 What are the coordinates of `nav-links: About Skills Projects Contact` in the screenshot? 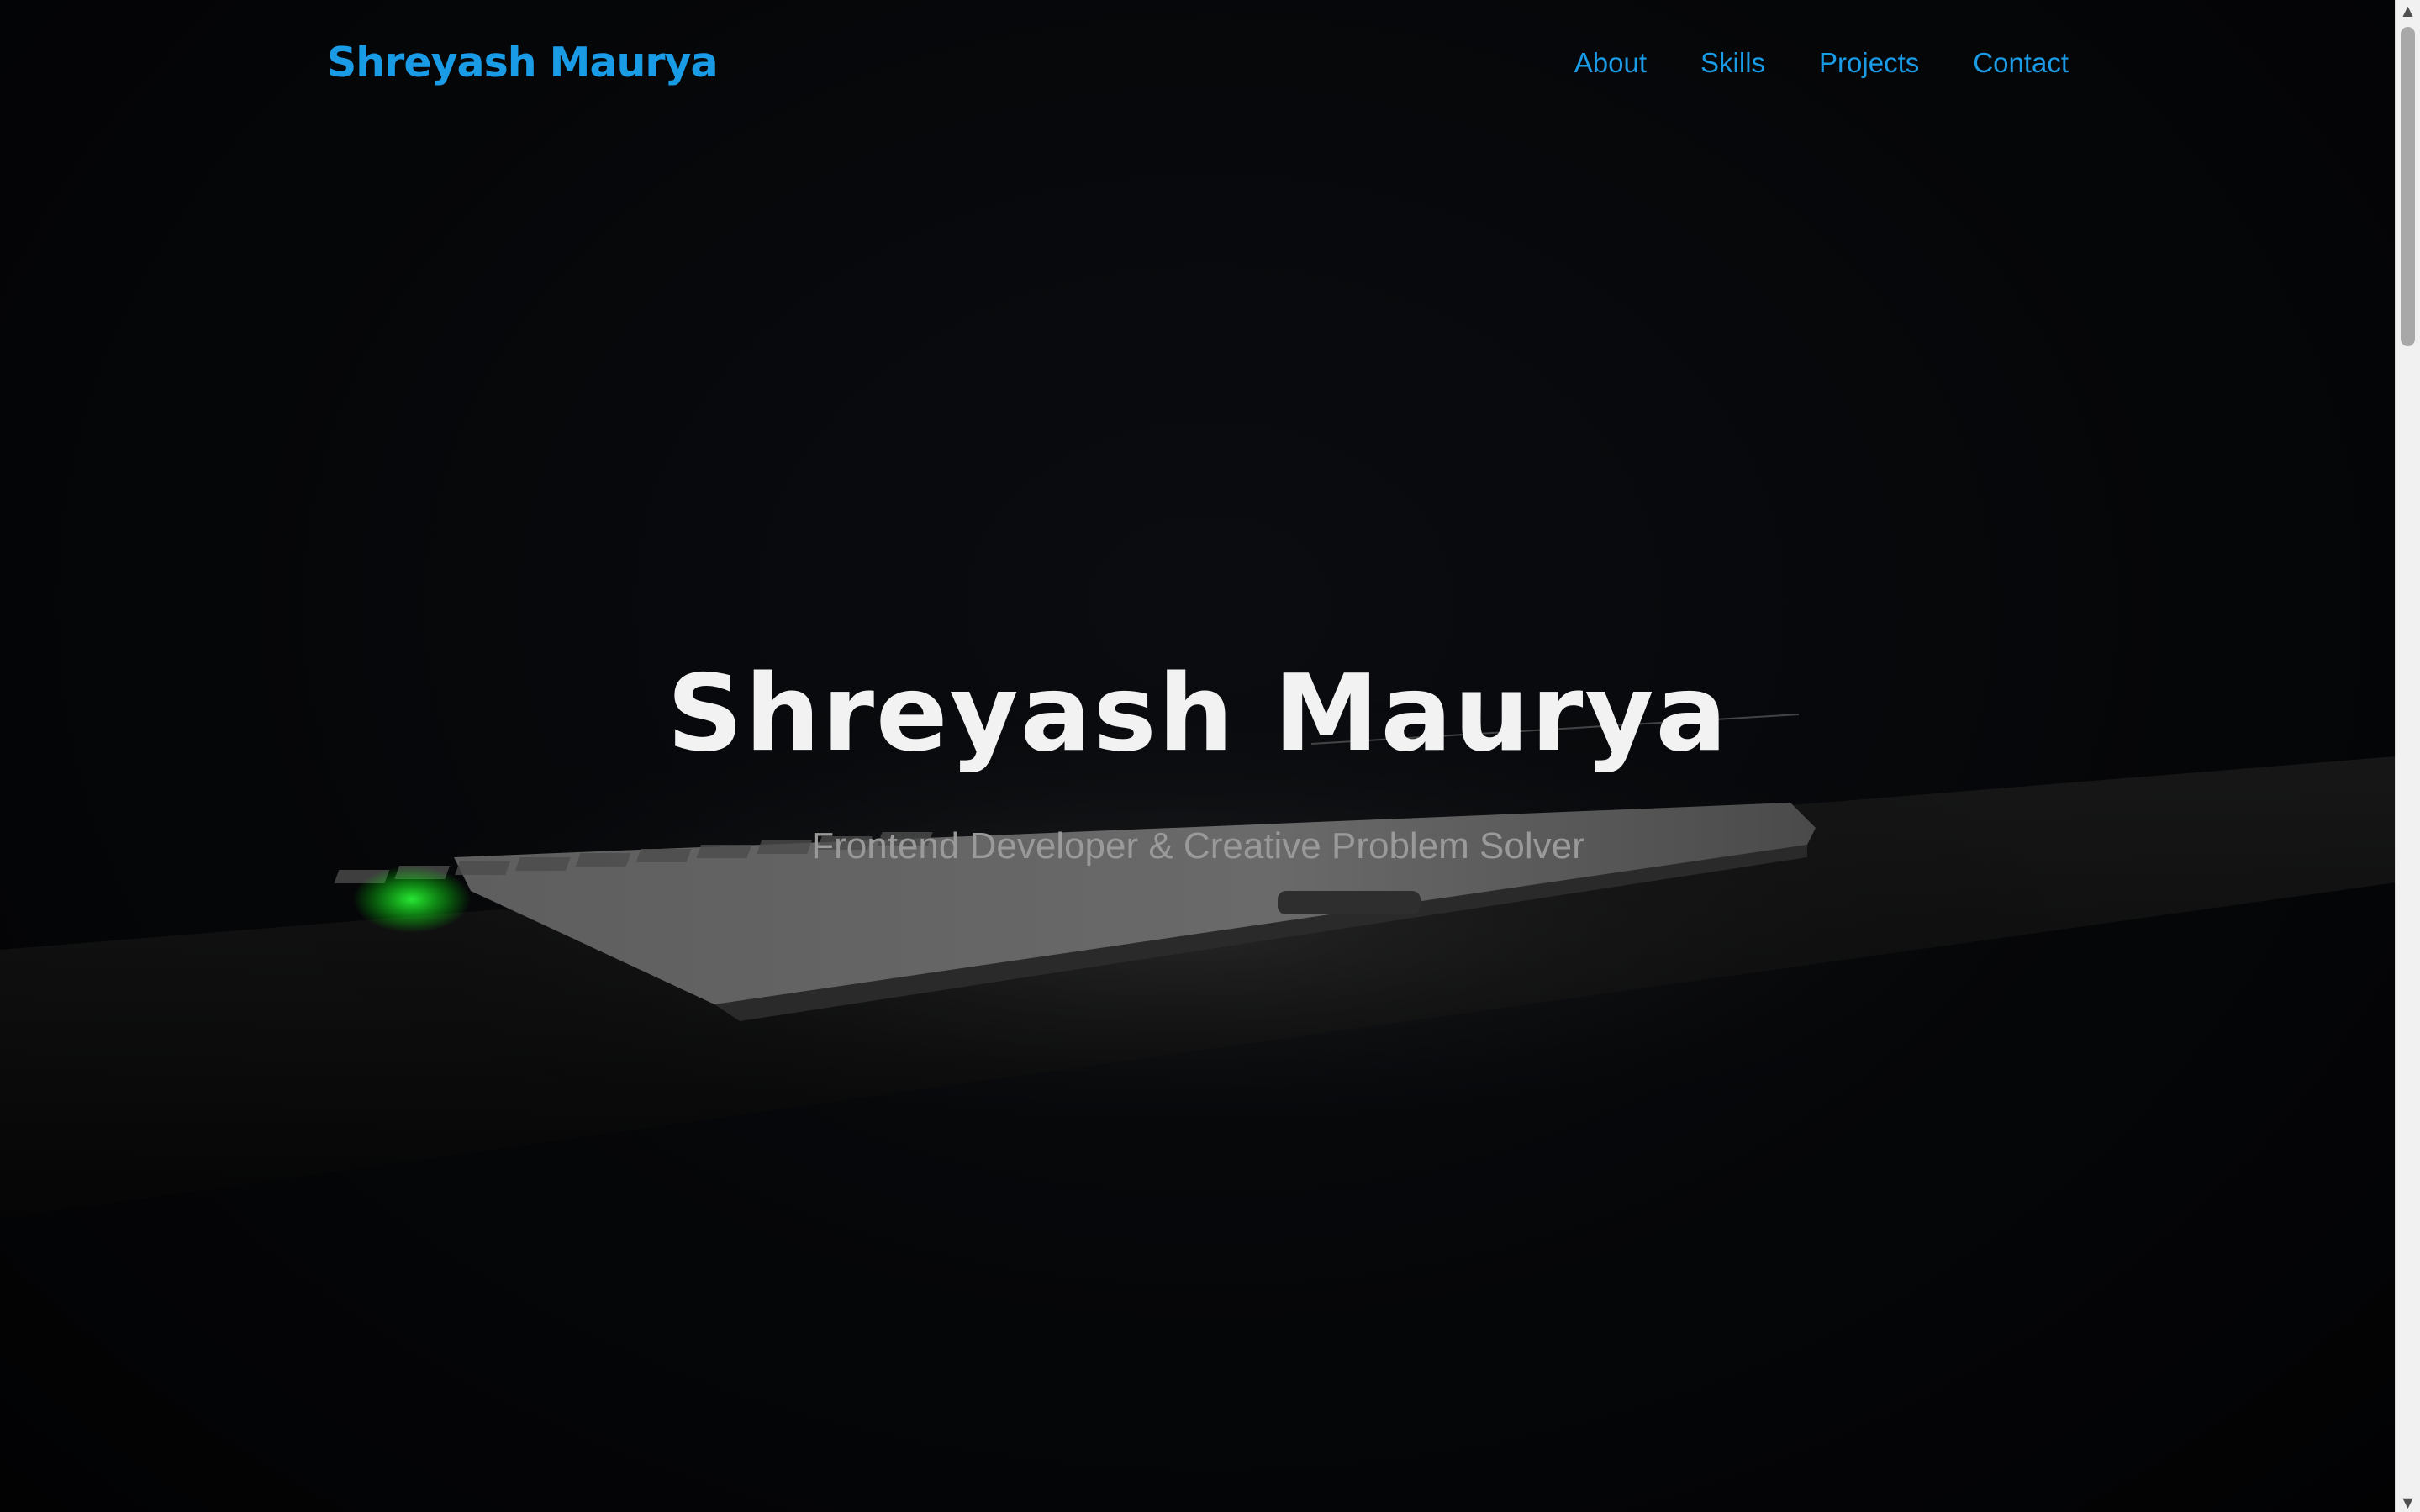 It's located at (1821, 63).